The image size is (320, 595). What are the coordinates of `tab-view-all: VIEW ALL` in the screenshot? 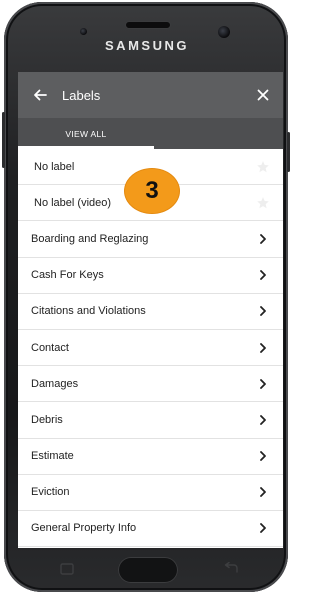 It's located at (86, 133).